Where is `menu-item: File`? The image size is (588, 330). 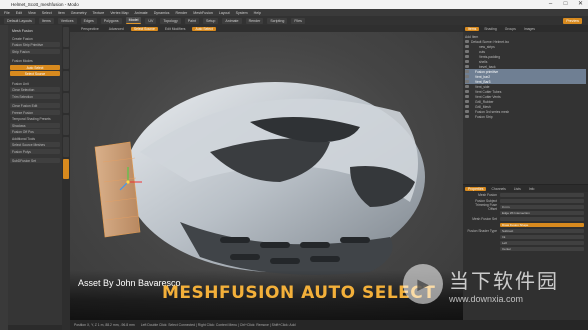 menu-item: File is located at coordinates (7, 13).